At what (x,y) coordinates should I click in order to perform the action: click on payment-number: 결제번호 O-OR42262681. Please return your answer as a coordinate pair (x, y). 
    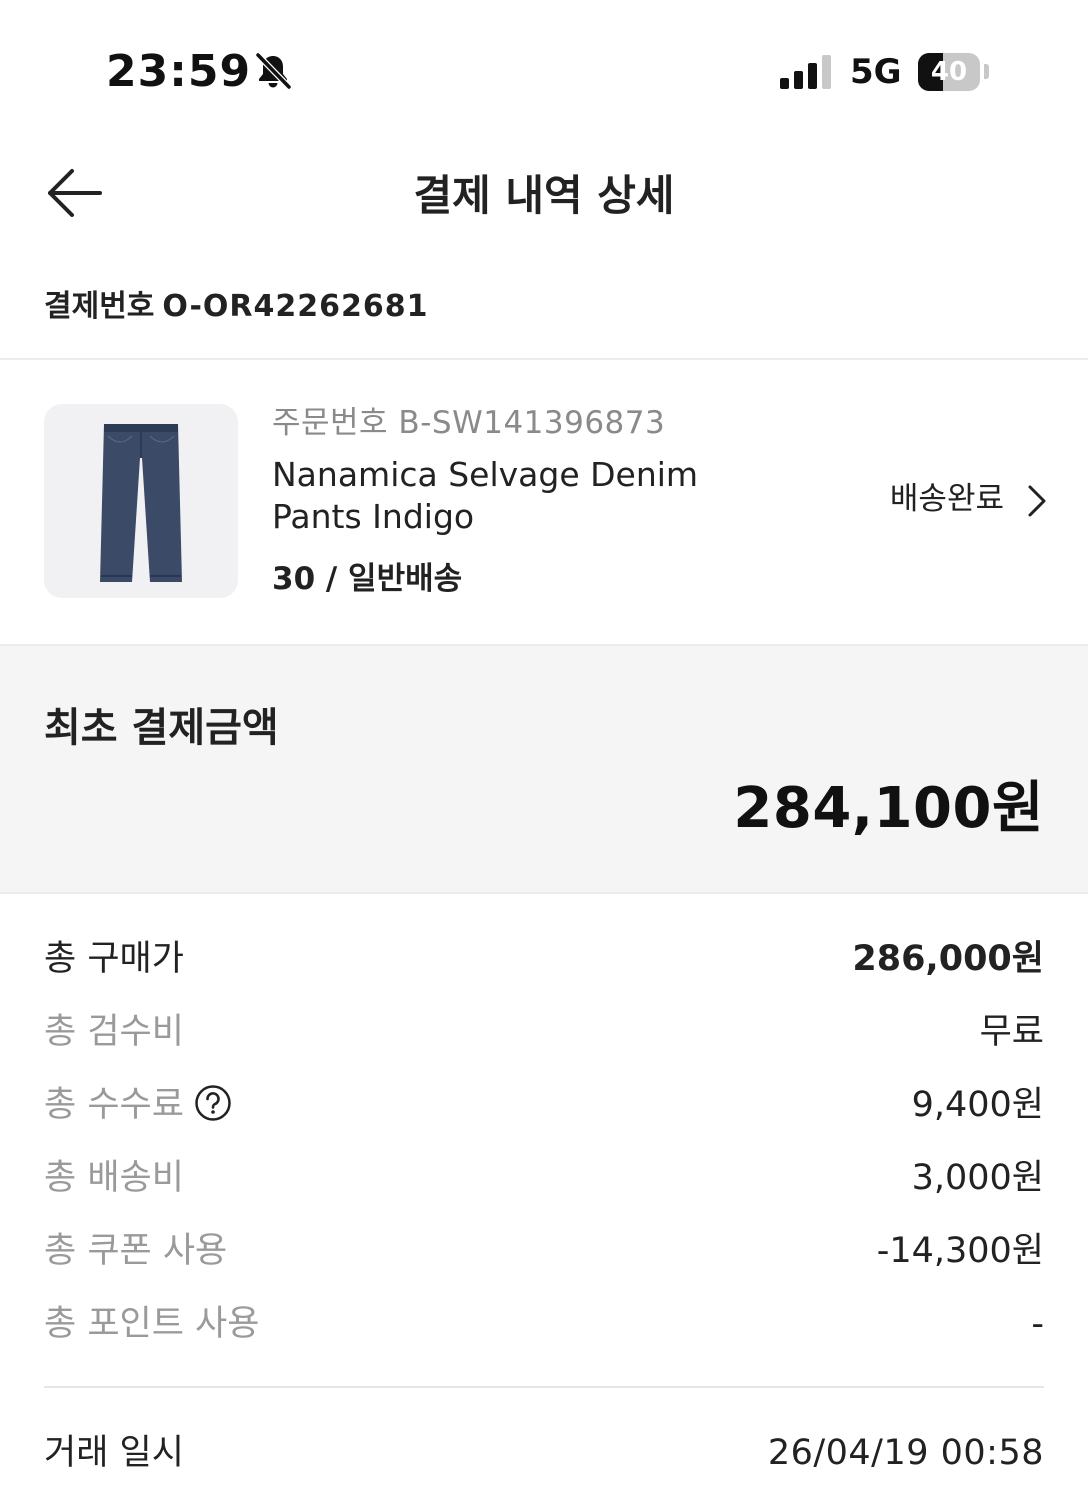
    Looking at the image, I should click on (236, 307).